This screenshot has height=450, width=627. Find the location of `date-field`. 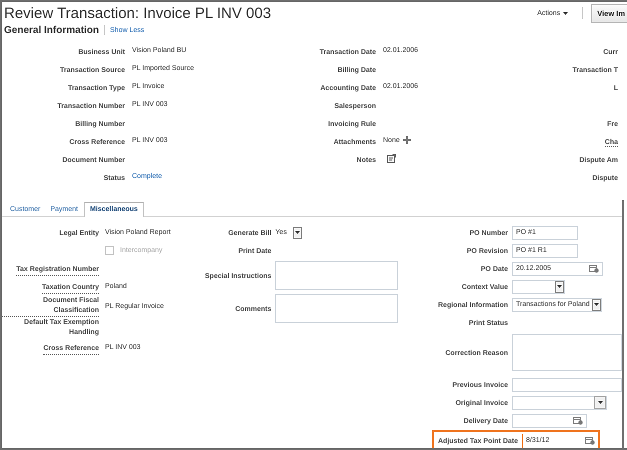

date-field is located at coordinates (549, 421).